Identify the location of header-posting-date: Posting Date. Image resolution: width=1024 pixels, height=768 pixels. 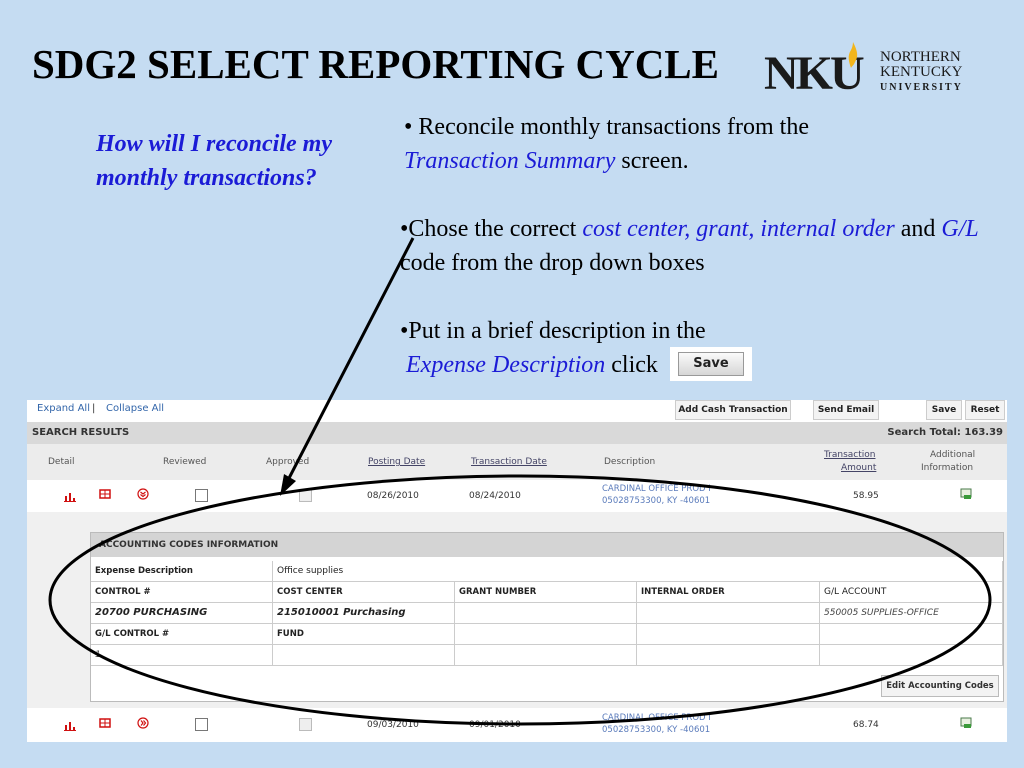
(396, 462).